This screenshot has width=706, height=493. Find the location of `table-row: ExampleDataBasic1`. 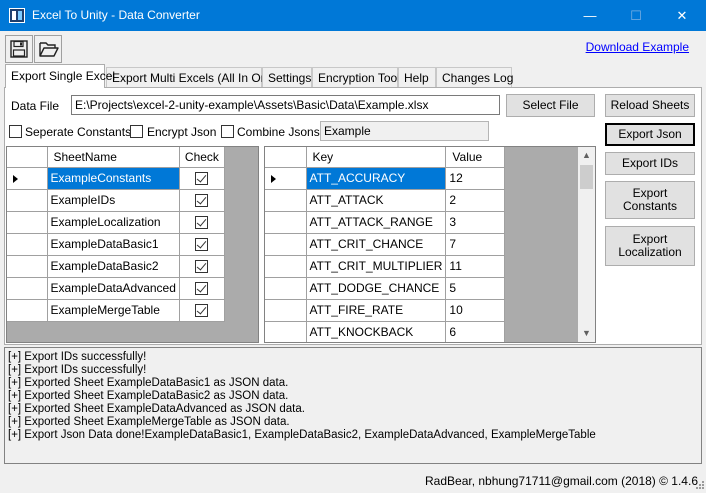

table-row: ExampleDataBasic1 is located at coordinates (116, 244).